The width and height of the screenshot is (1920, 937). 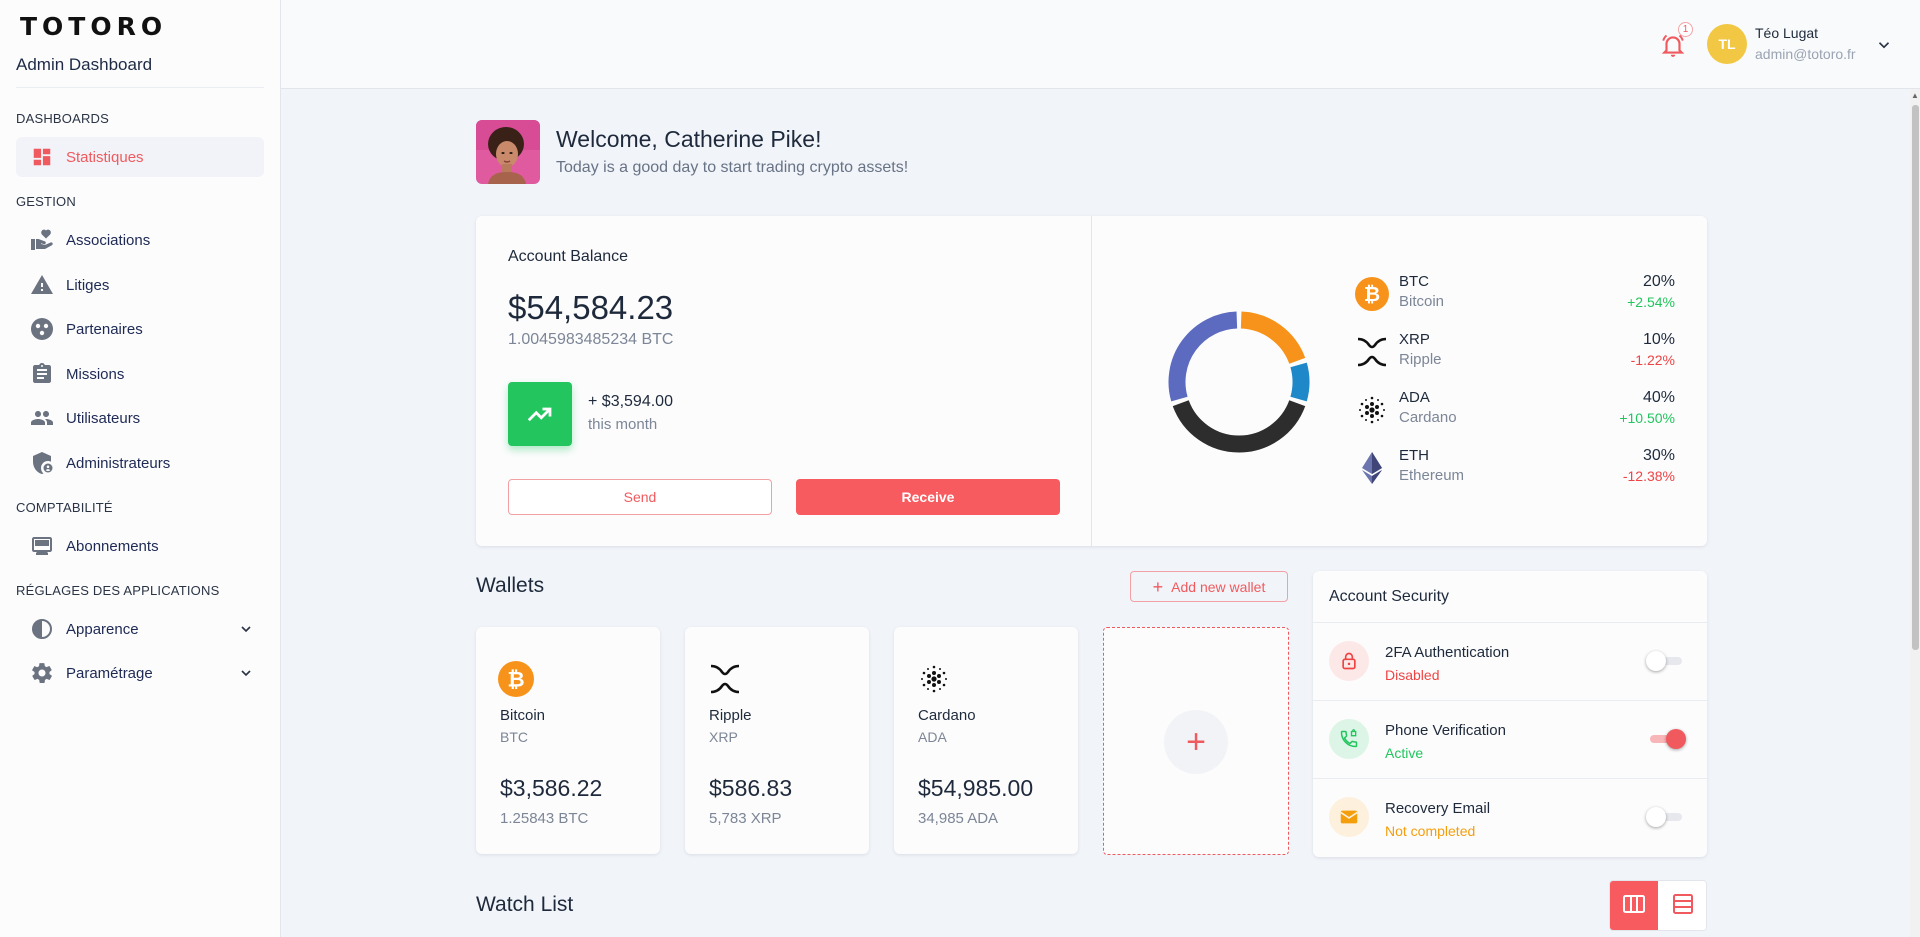 I want to click on security-title: Account Security, so click(x=1389, y=596).